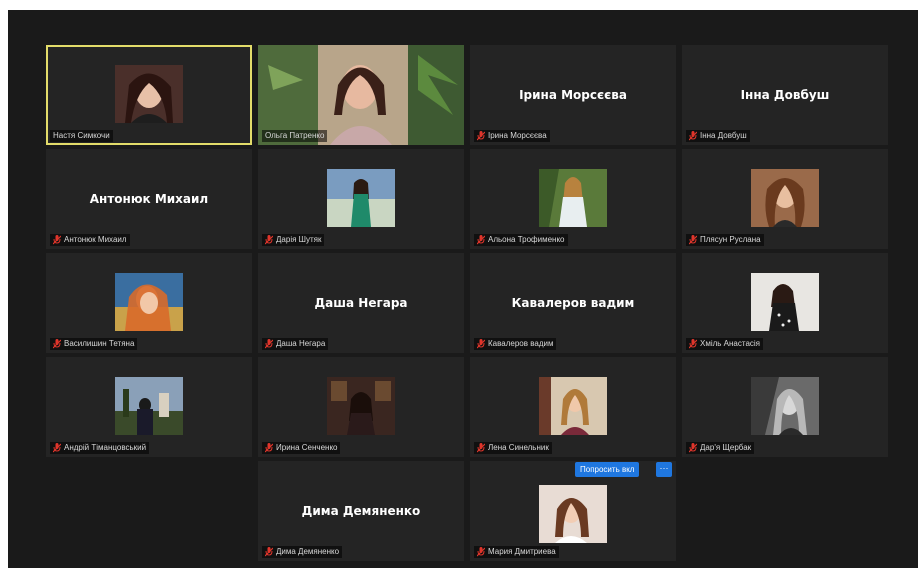  I want to click on video-tile: Дима Демяненко Дима Демяненко, so click(361, 511).